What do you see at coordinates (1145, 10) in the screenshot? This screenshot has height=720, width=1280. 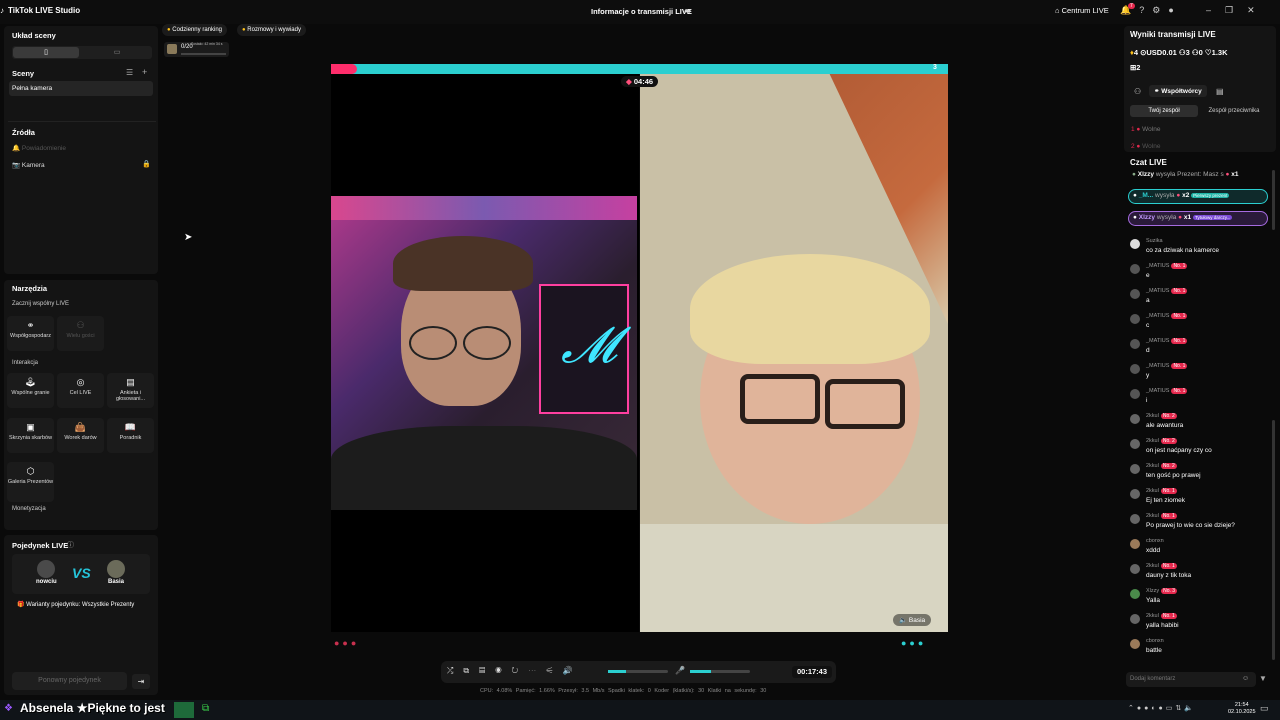 I see `help-icon: ?` at bounding box center [1145, 10].